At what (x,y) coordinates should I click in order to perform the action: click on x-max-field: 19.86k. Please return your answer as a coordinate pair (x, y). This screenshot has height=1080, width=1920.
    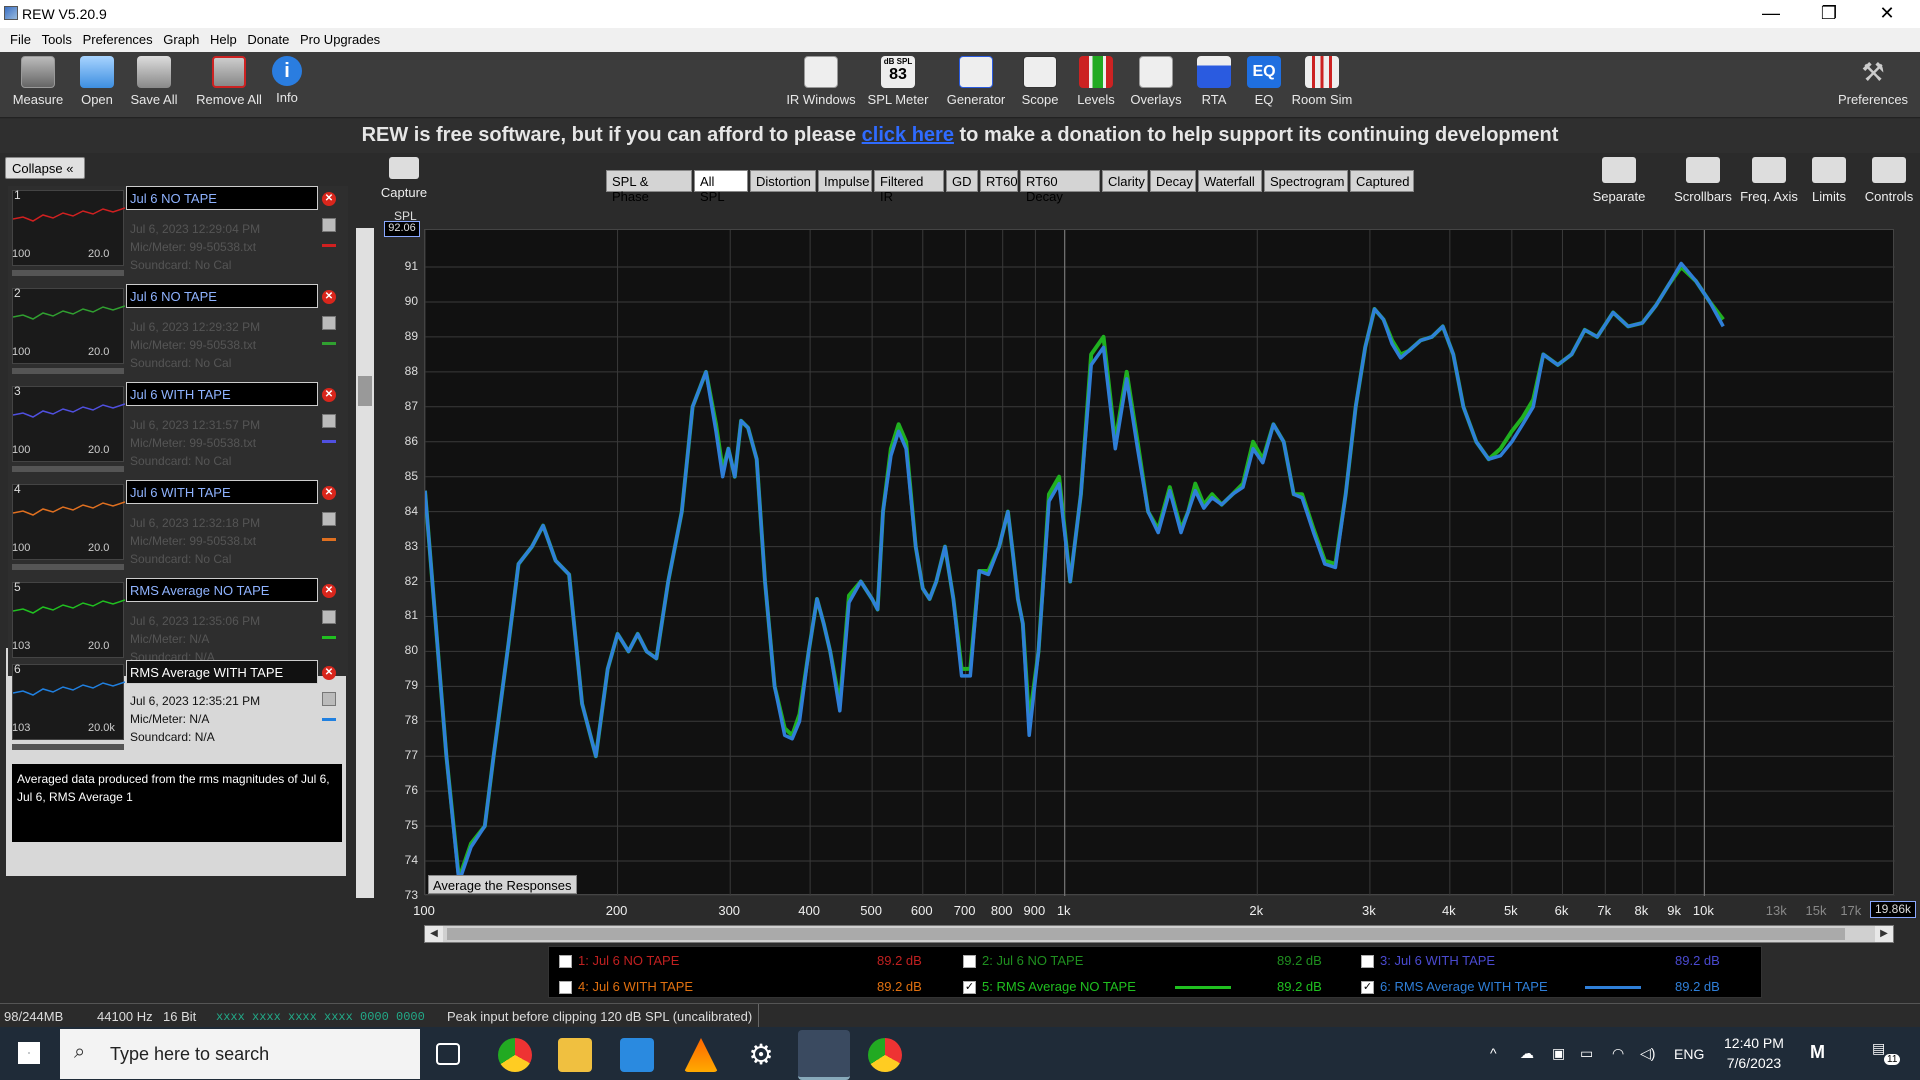
    Looking at the image, I should click on (1893, 909).